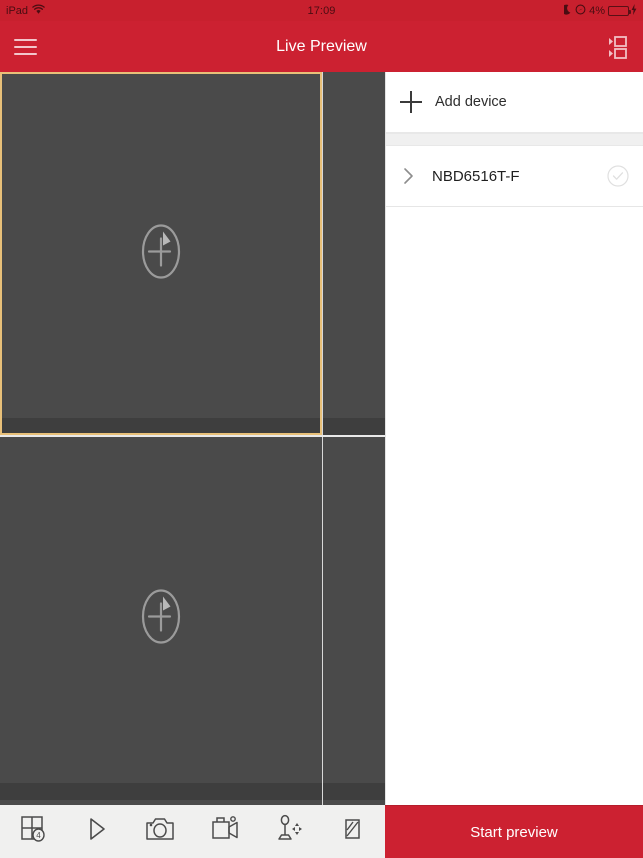 This screenshot has height=858, width=643. What do you see at coordinates (514, 139) in the screenshot?
I see `list-section-separator` at bounding box center [514, 139].